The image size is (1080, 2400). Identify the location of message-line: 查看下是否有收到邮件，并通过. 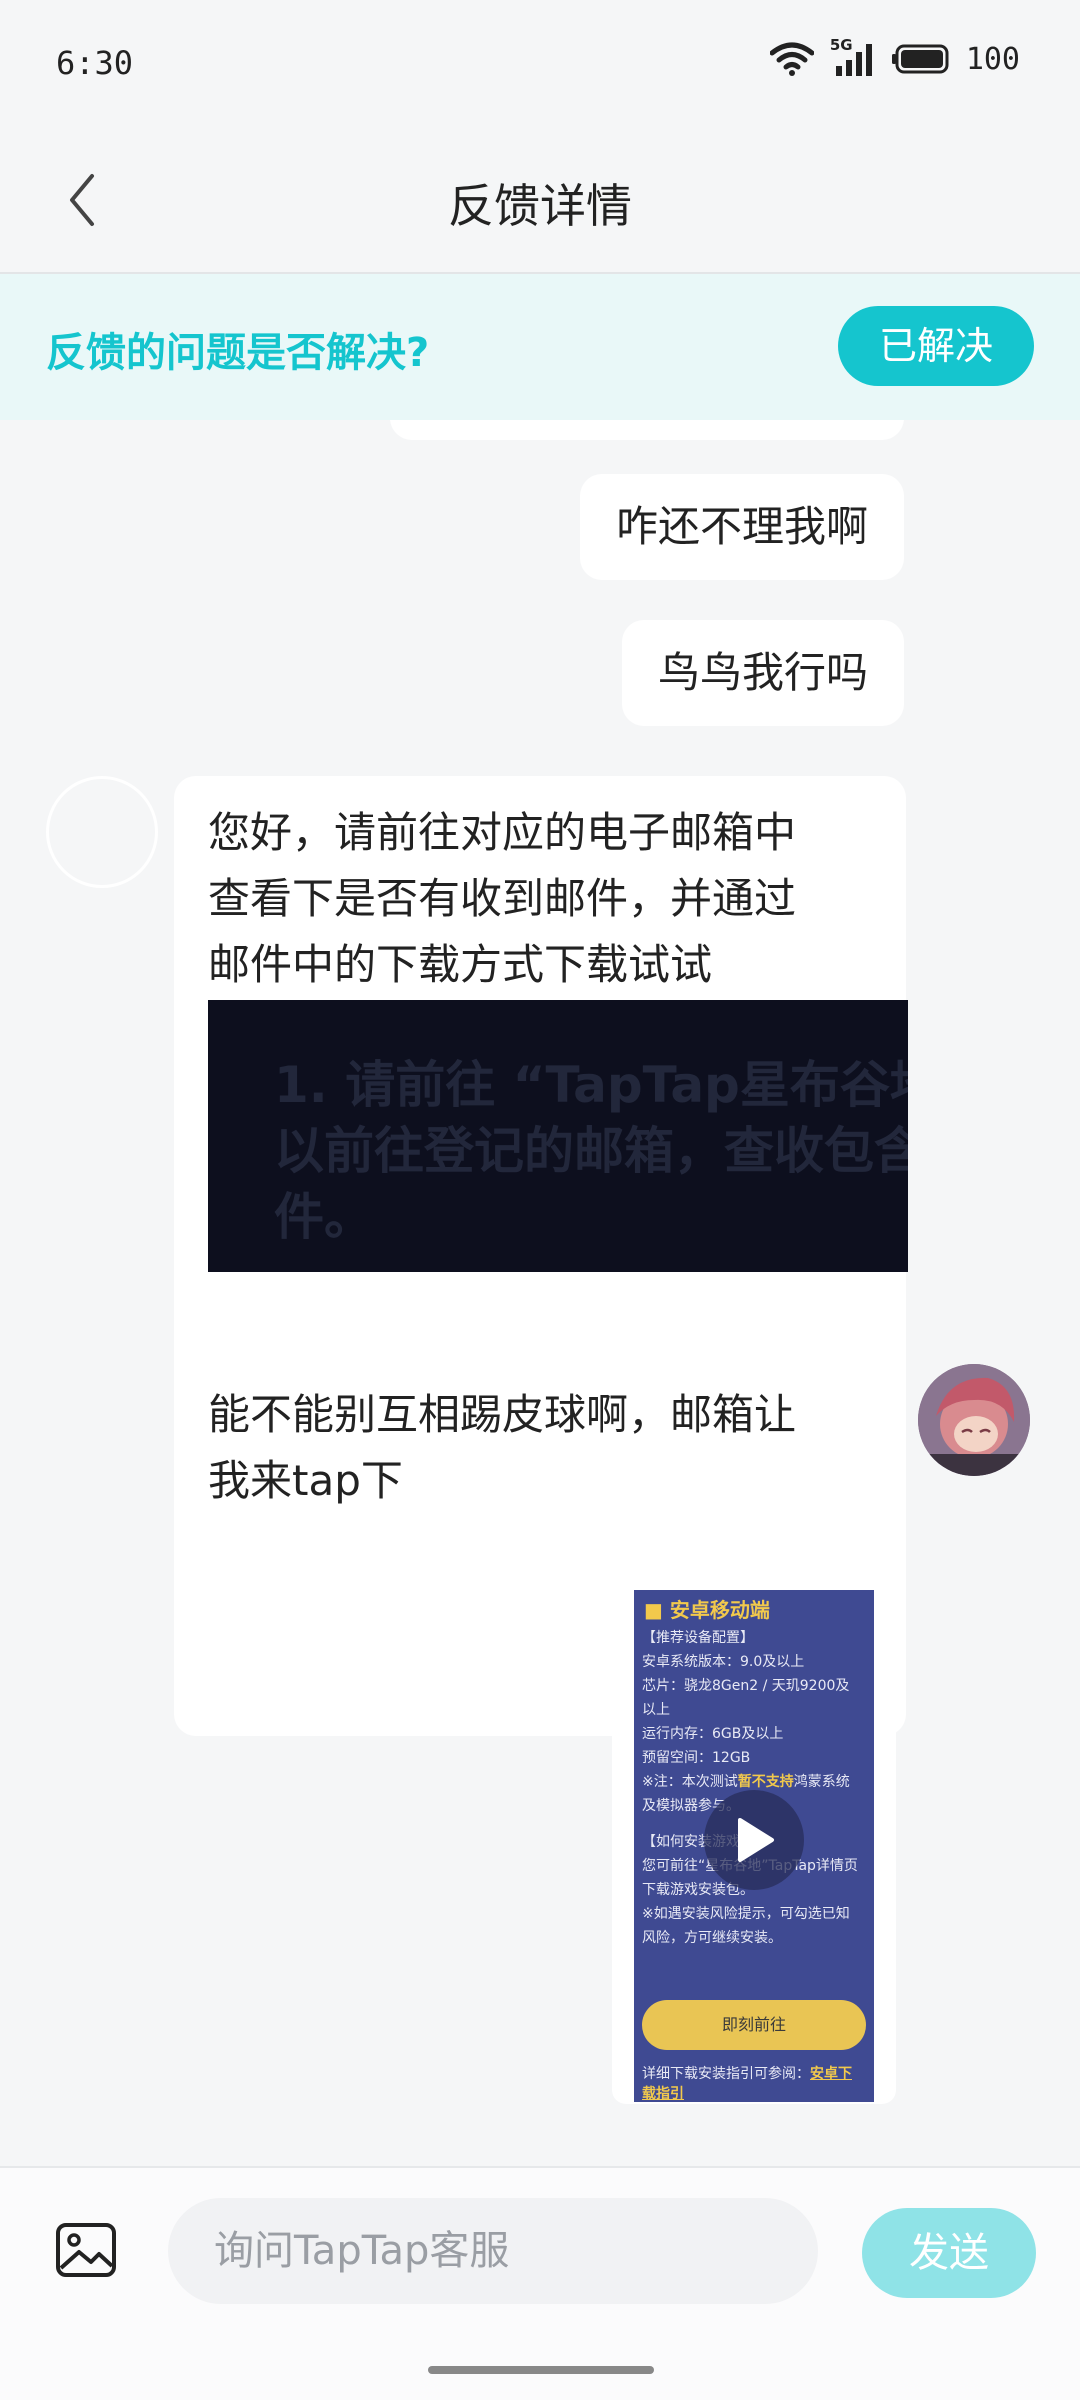
(502, 898).